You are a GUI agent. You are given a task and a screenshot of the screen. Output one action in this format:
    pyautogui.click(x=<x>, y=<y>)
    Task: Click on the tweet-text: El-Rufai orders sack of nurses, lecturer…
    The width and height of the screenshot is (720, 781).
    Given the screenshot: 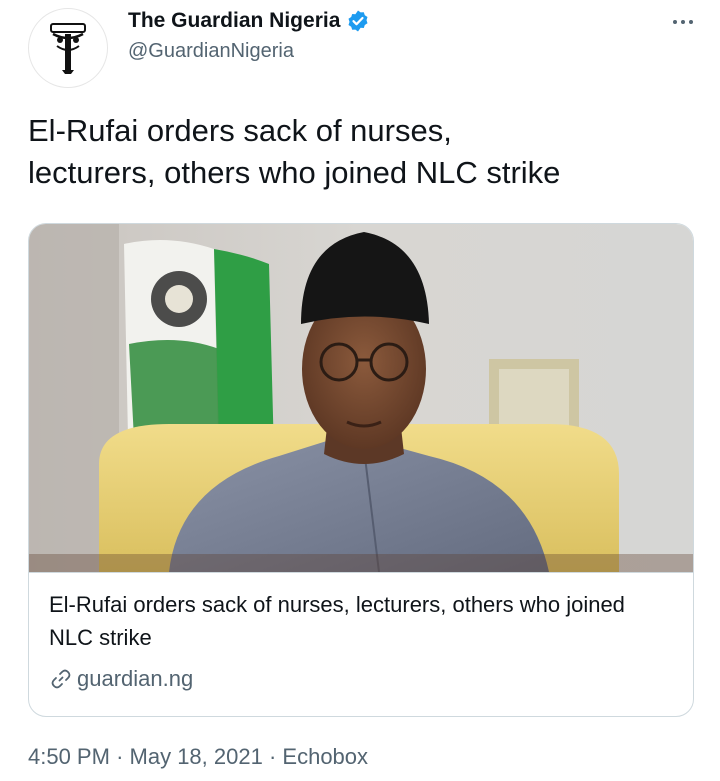 What is the action you would take?
    pyautogui.click(x=363, y=152)
    